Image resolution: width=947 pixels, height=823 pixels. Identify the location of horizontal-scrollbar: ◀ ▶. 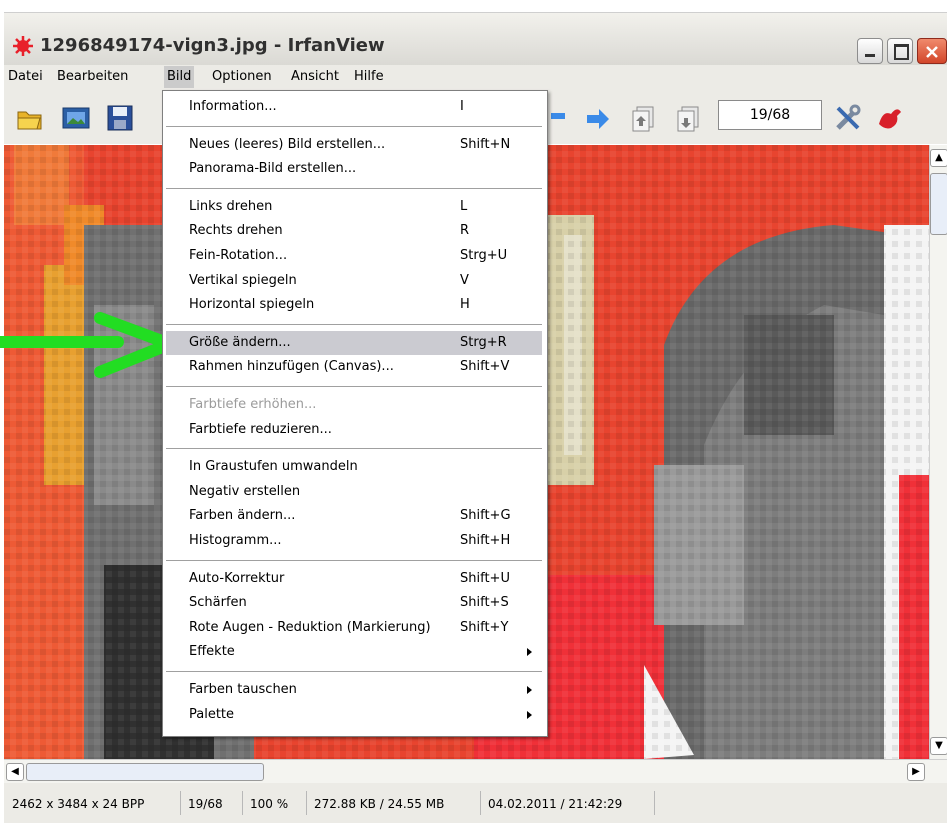
(475, 771).